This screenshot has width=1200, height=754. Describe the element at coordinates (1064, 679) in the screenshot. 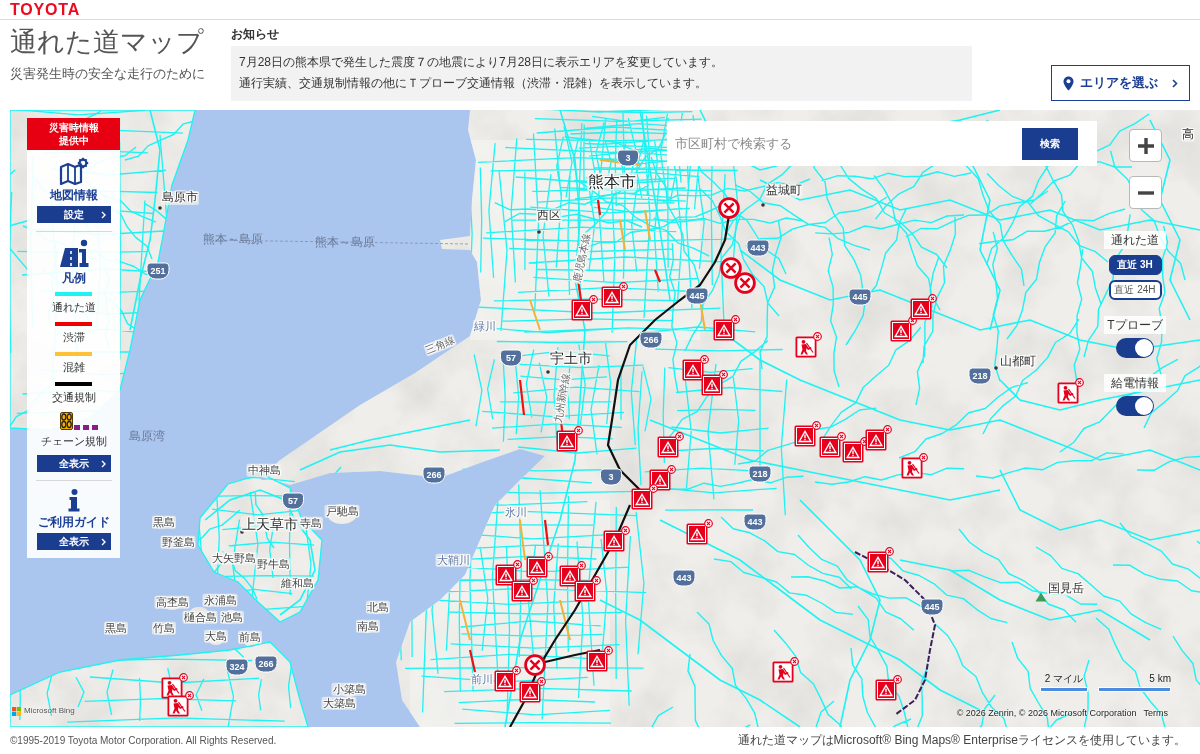

I see `scale-label: 2 マイル` at that location.